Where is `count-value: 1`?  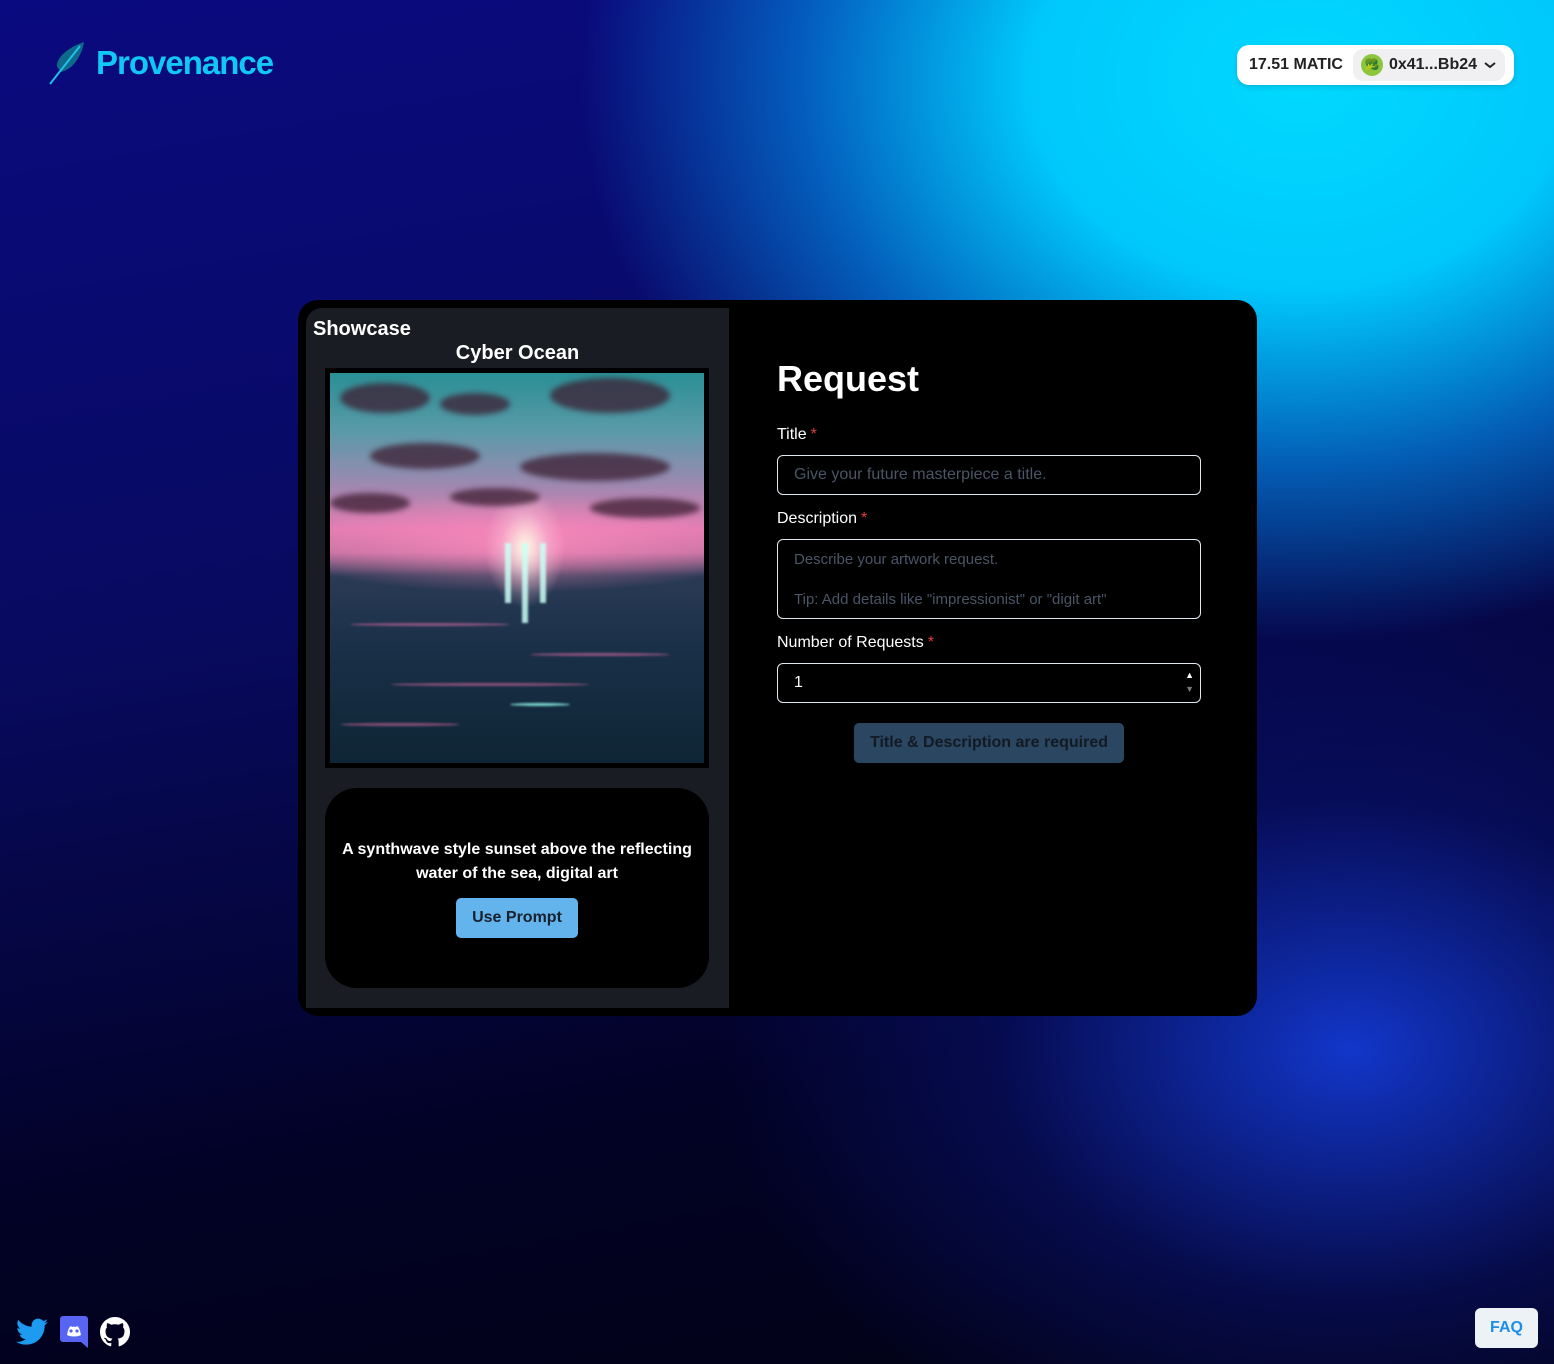 count-value: 1 is located at coordinates (798, 682).